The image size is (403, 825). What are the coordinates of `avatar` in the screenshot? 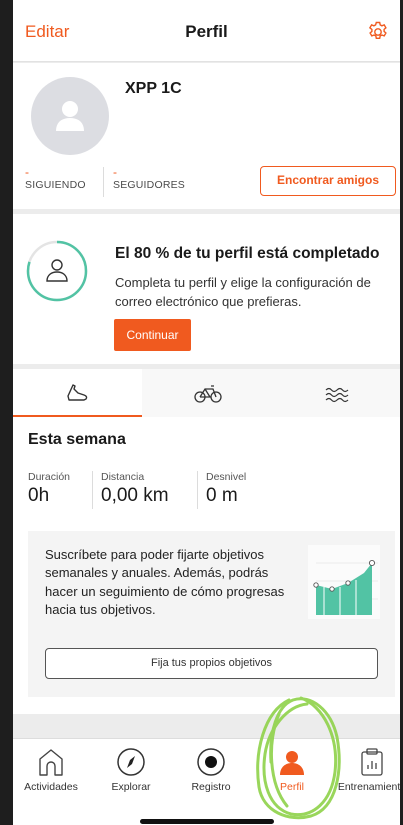 It's located at (70, 116).